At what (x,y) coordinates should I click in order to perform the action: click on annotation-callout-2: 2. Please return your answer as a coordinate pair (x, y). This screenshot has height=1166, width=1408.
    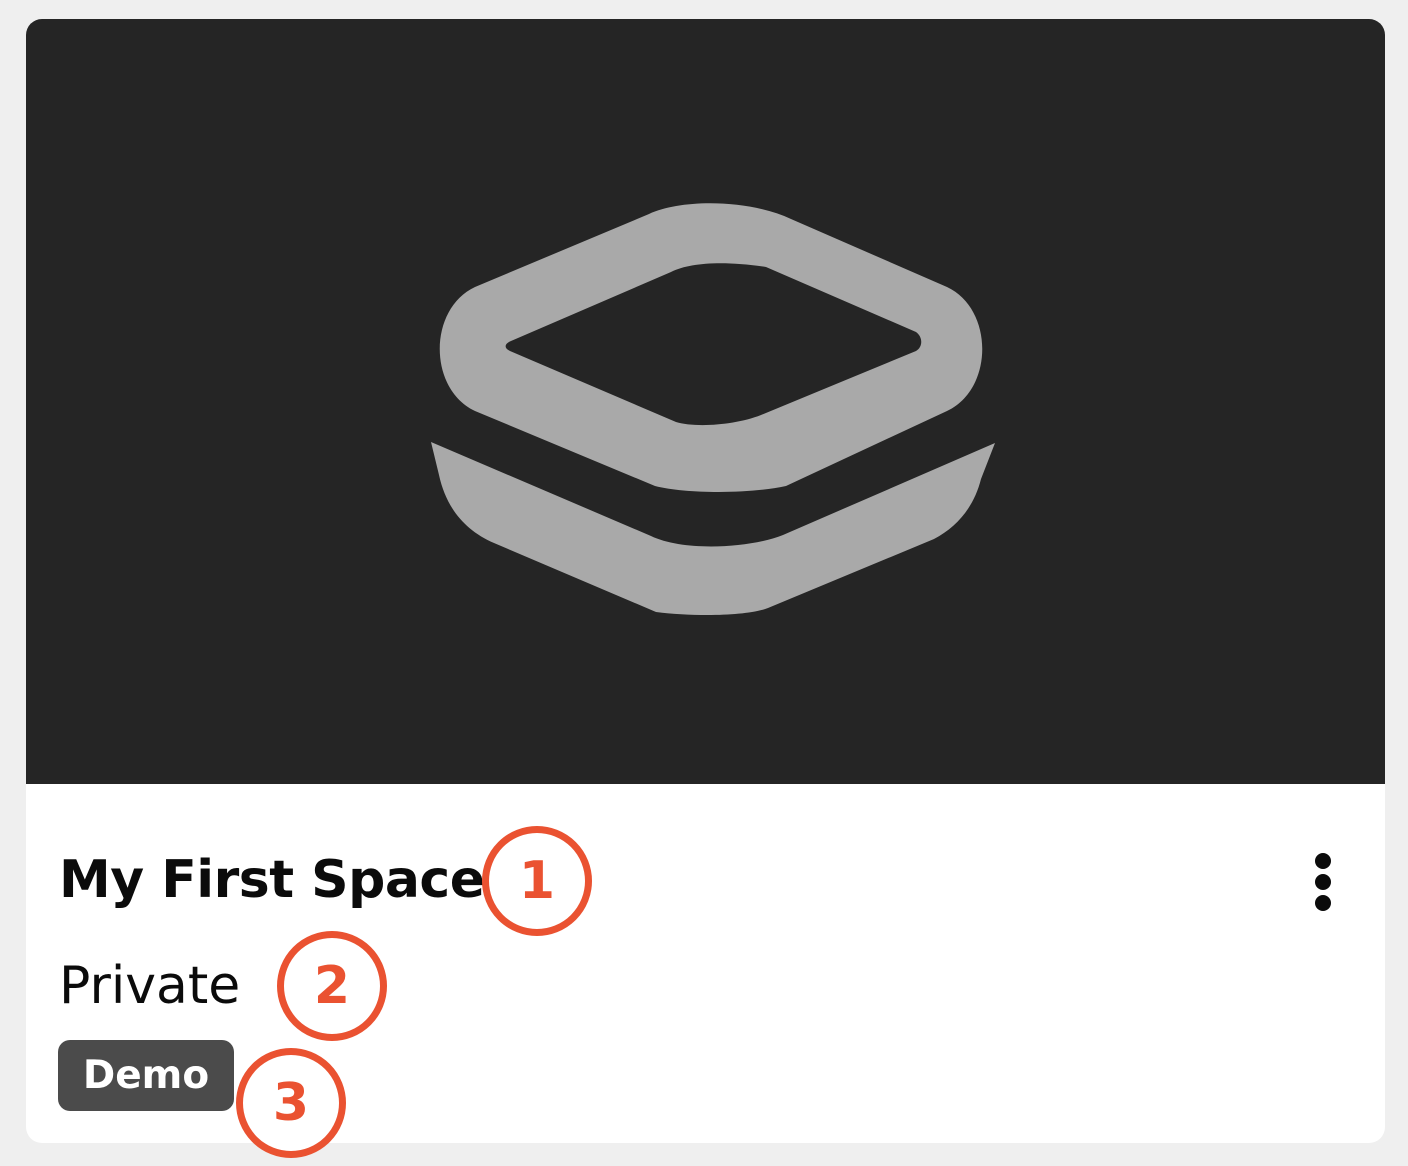
    Looking at the image, I should click on (332, 986).